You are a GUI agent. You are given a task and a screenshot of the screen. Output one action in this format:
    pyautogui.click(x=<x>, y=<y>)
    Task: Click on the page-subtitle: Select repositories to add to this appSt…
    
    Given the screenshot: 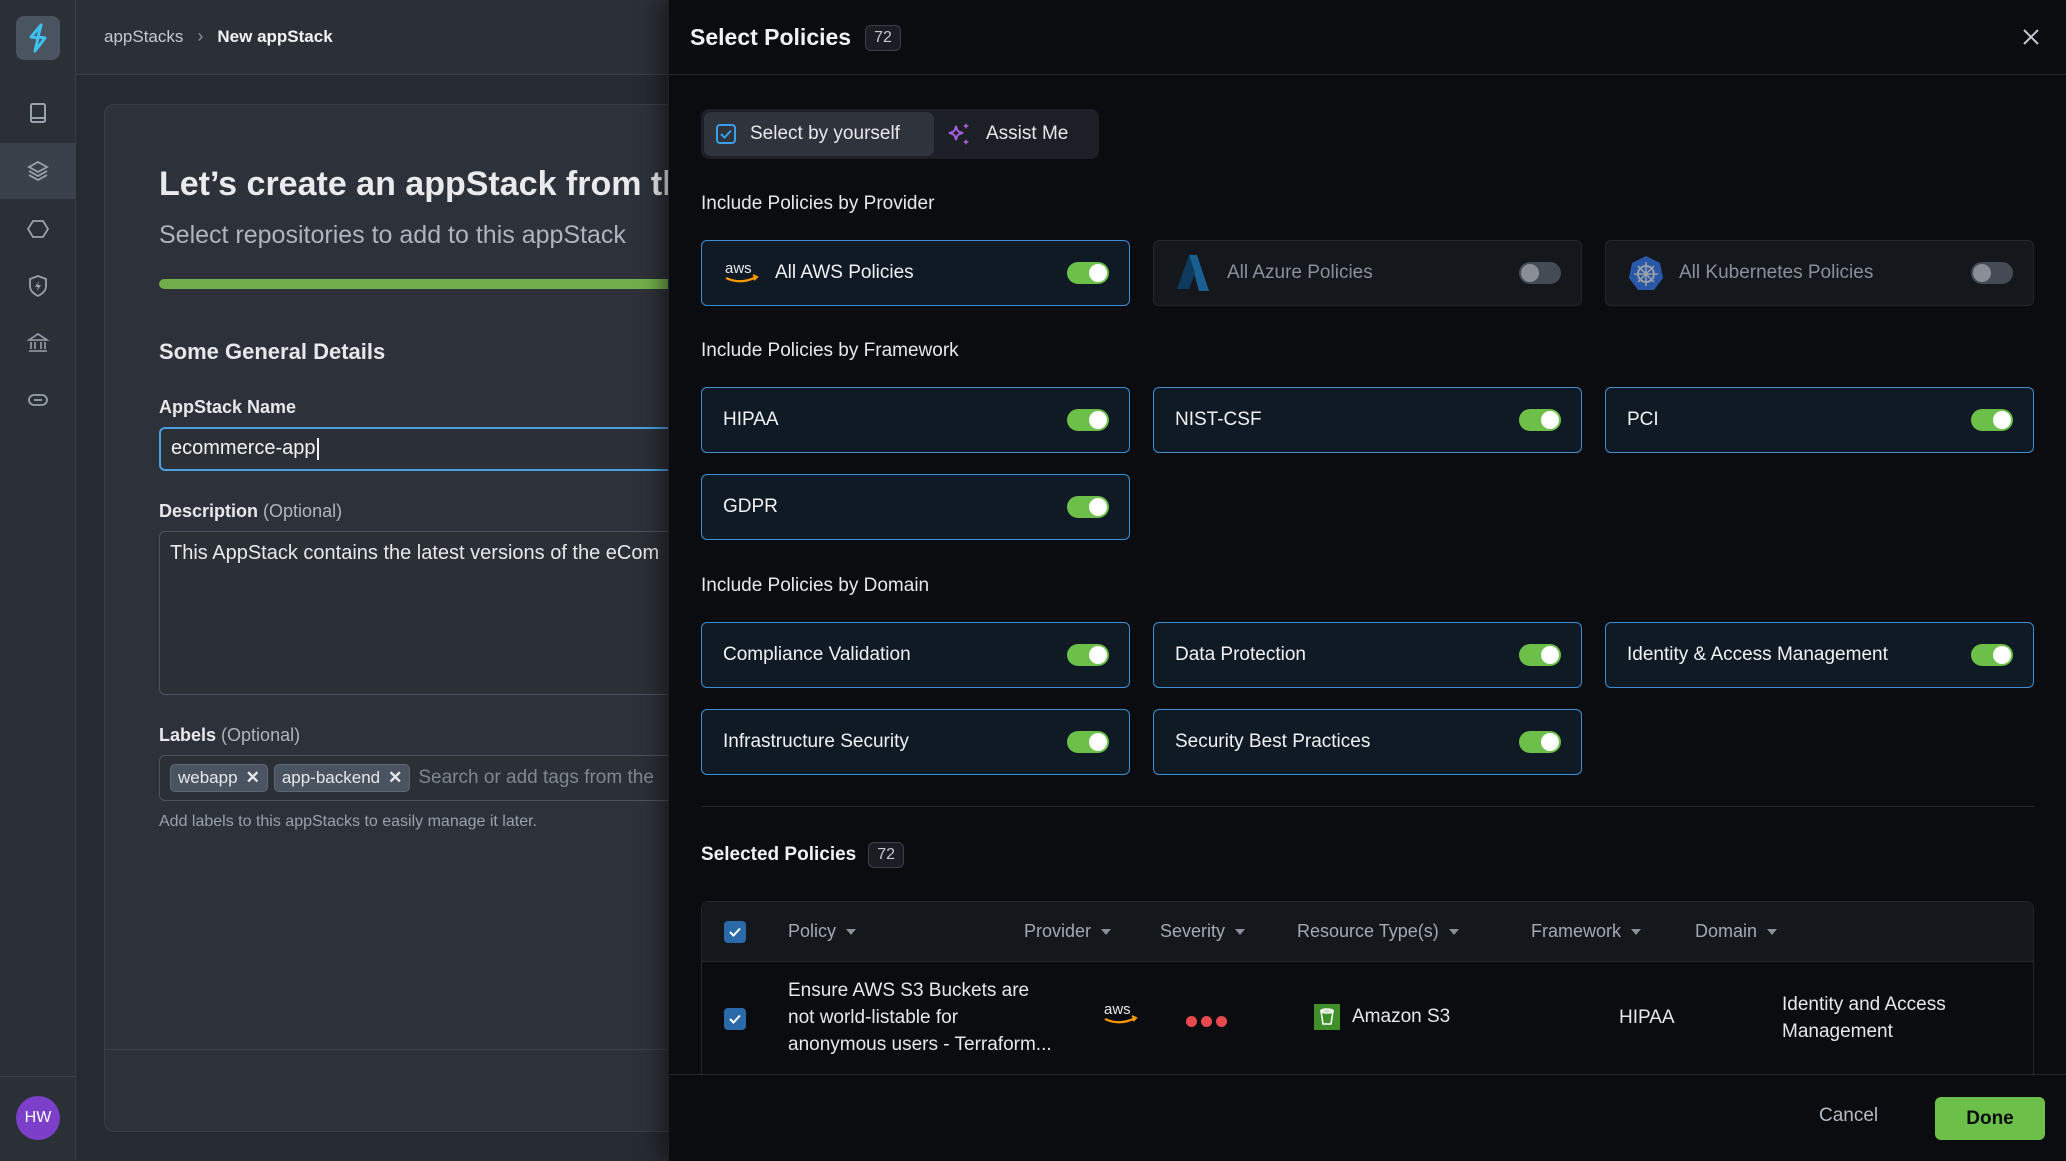 What is the action you would take?
    pyautogui.click(x=392, y=235)
    